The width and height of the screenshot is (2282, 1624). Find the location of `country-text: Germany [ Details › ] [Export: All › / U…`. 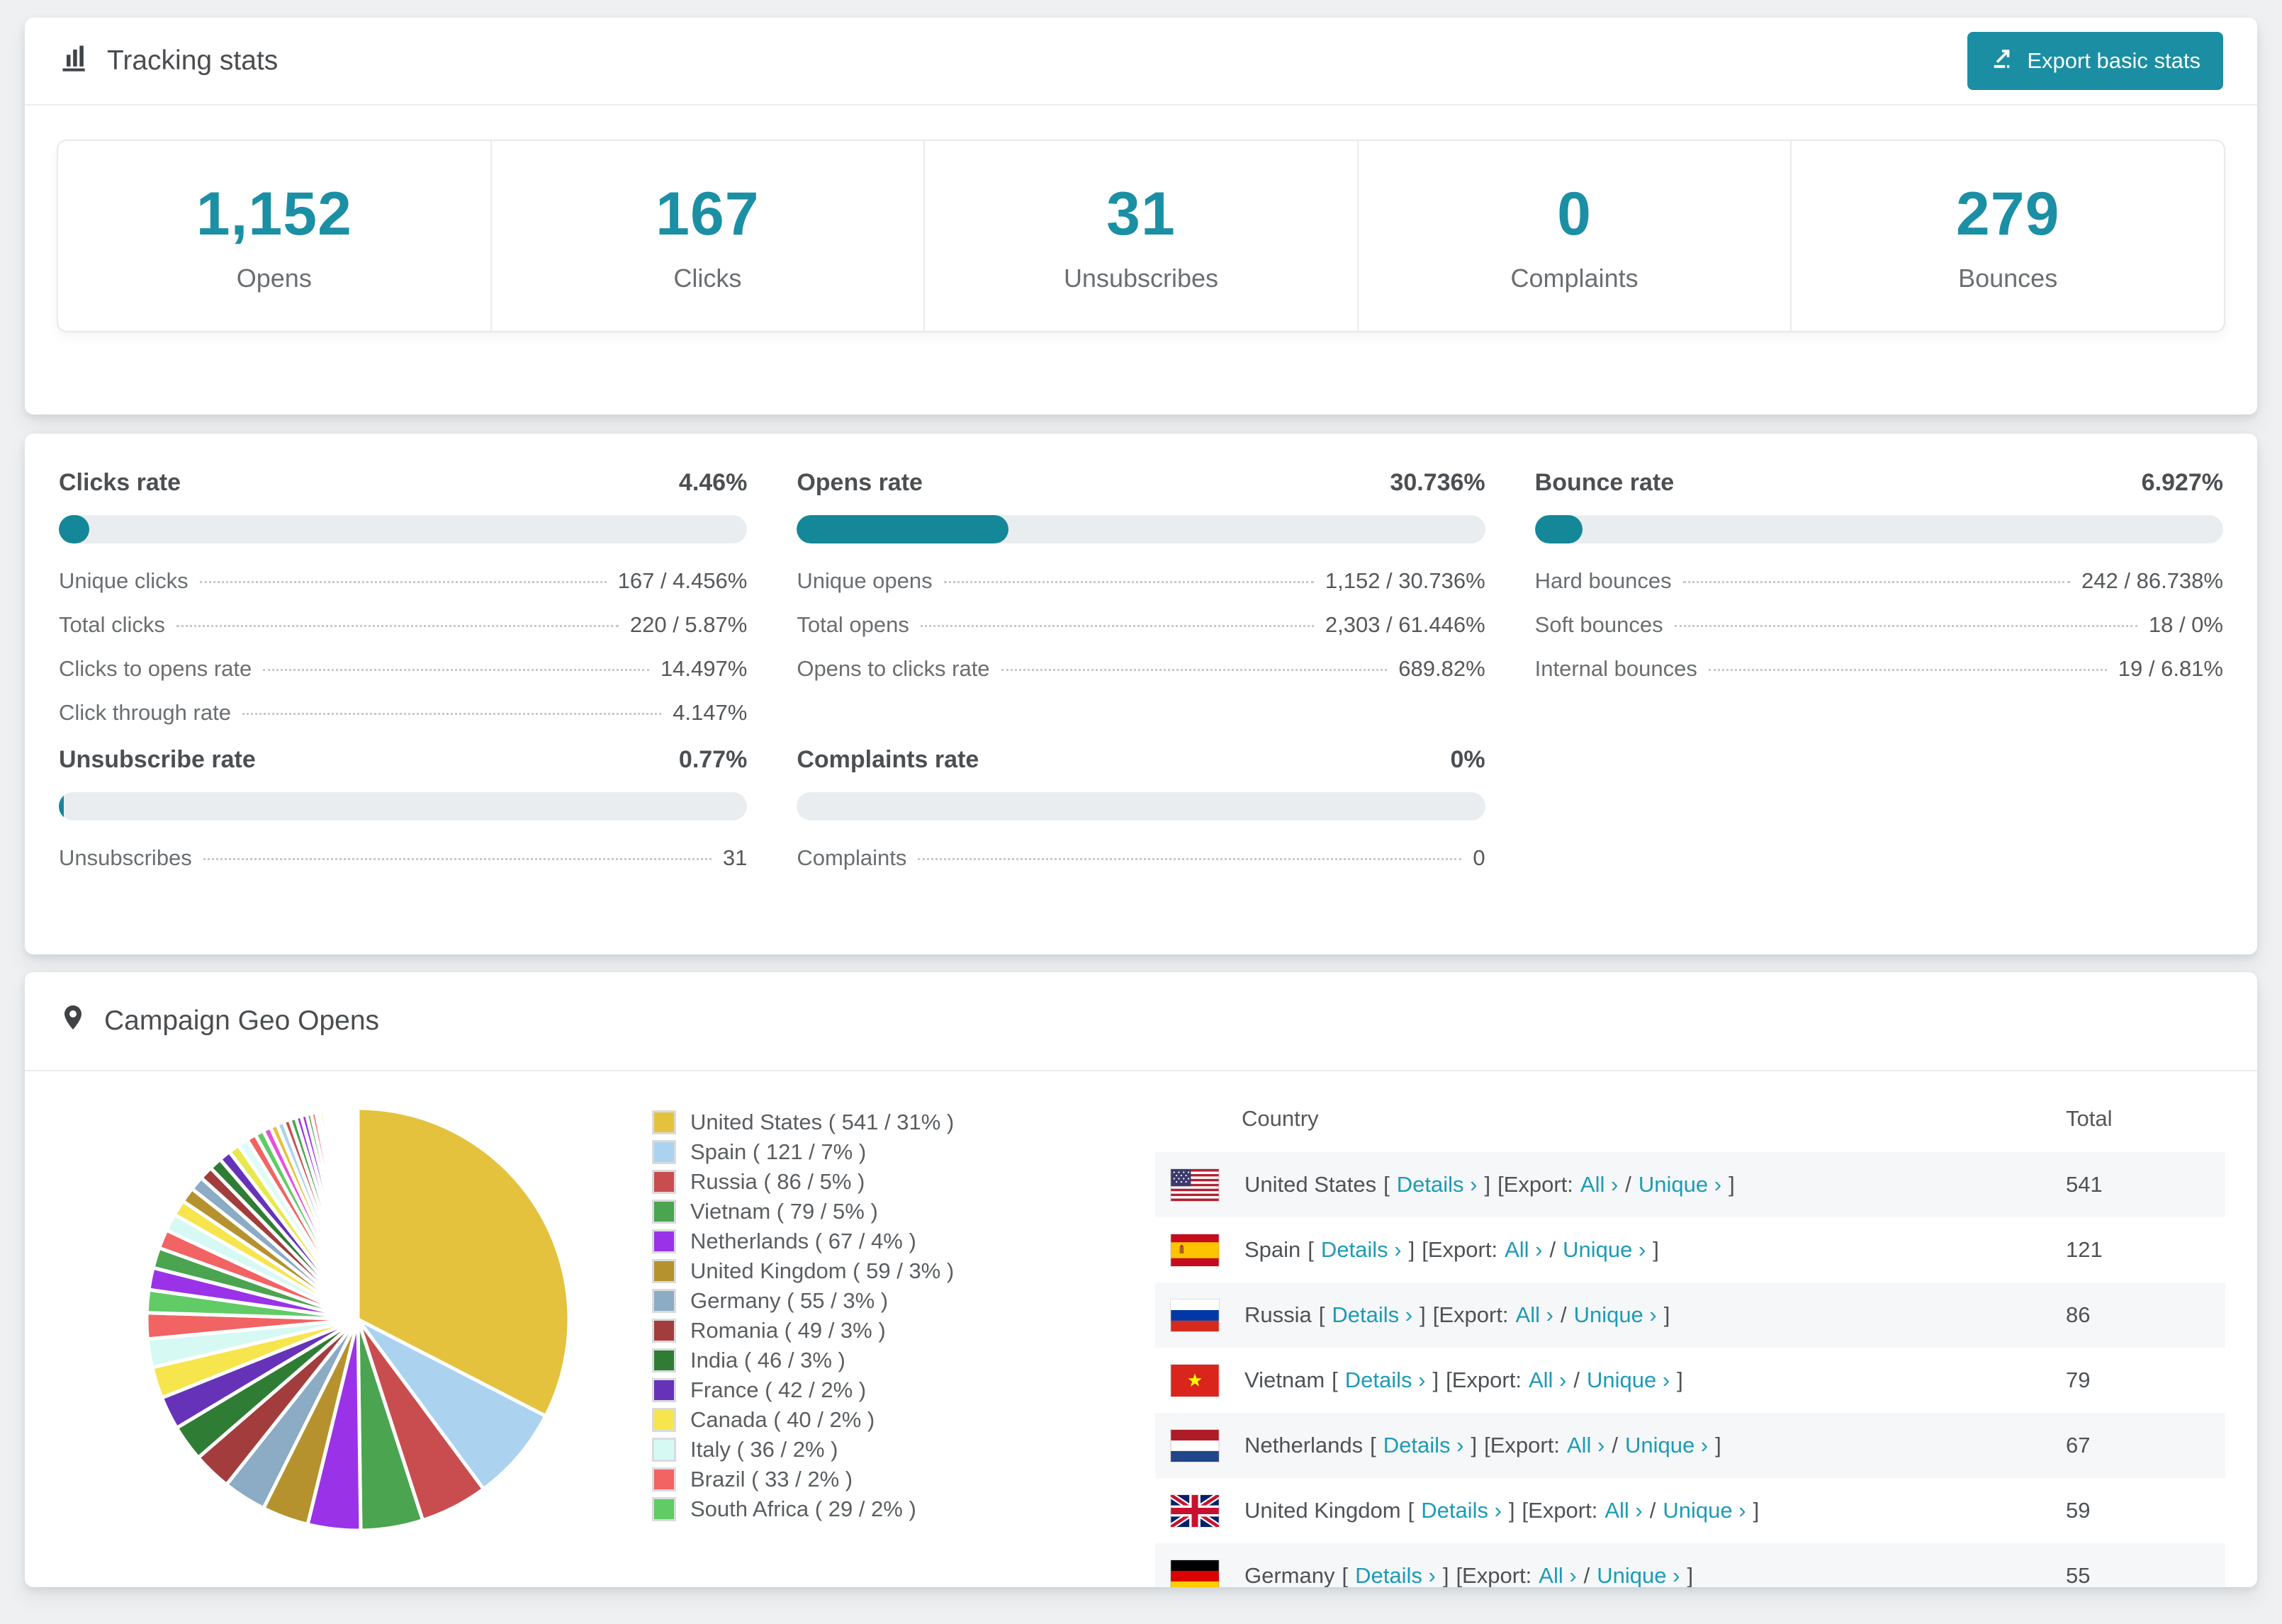

country-text: Germany [ Details › ] [Export: All › / U… is located at coordinates (1468, 1575).